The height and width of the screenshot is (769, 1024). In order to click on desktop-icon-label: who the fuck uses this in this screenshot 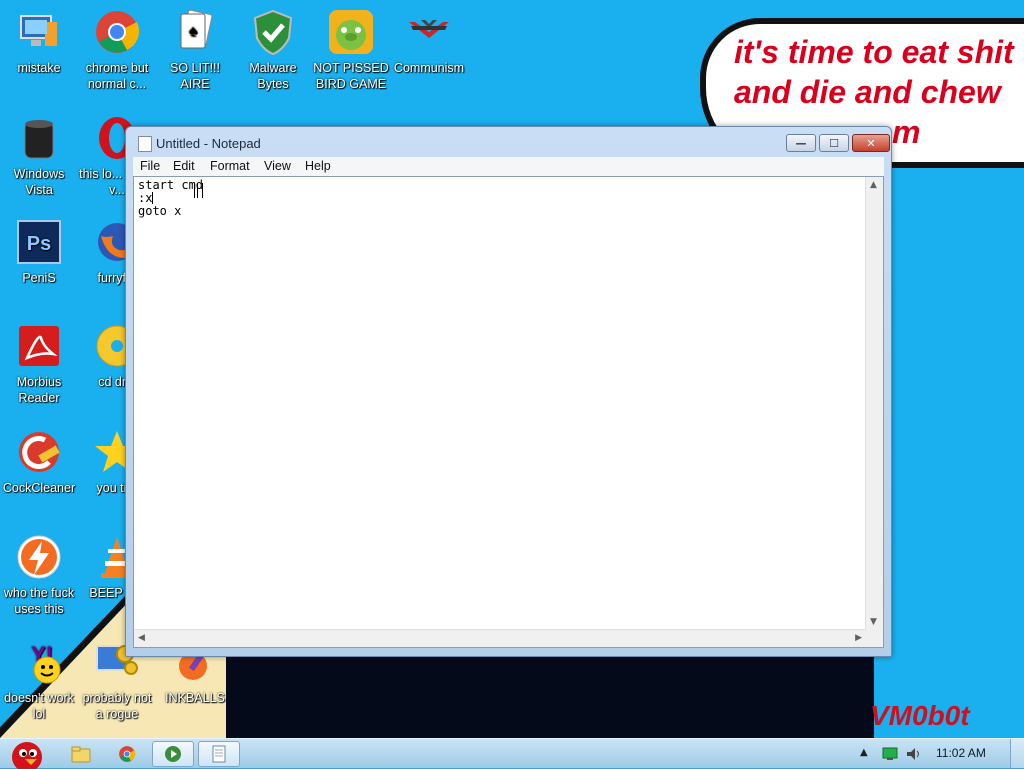, I will do `click(39, 601)`.